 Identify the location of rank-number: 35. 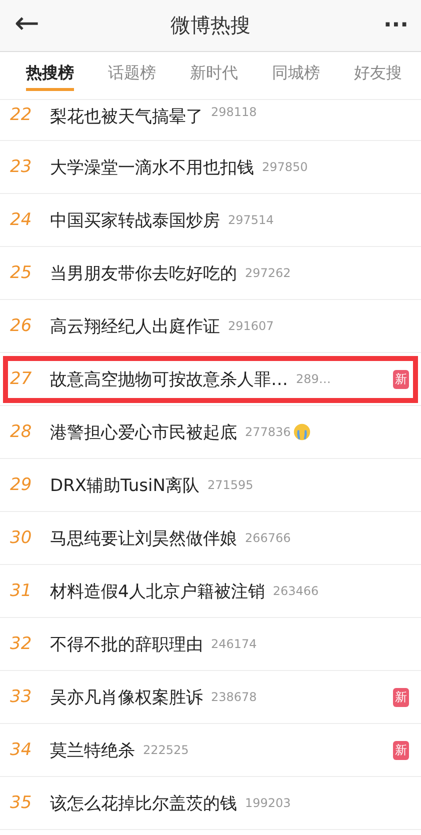
(21, 803).